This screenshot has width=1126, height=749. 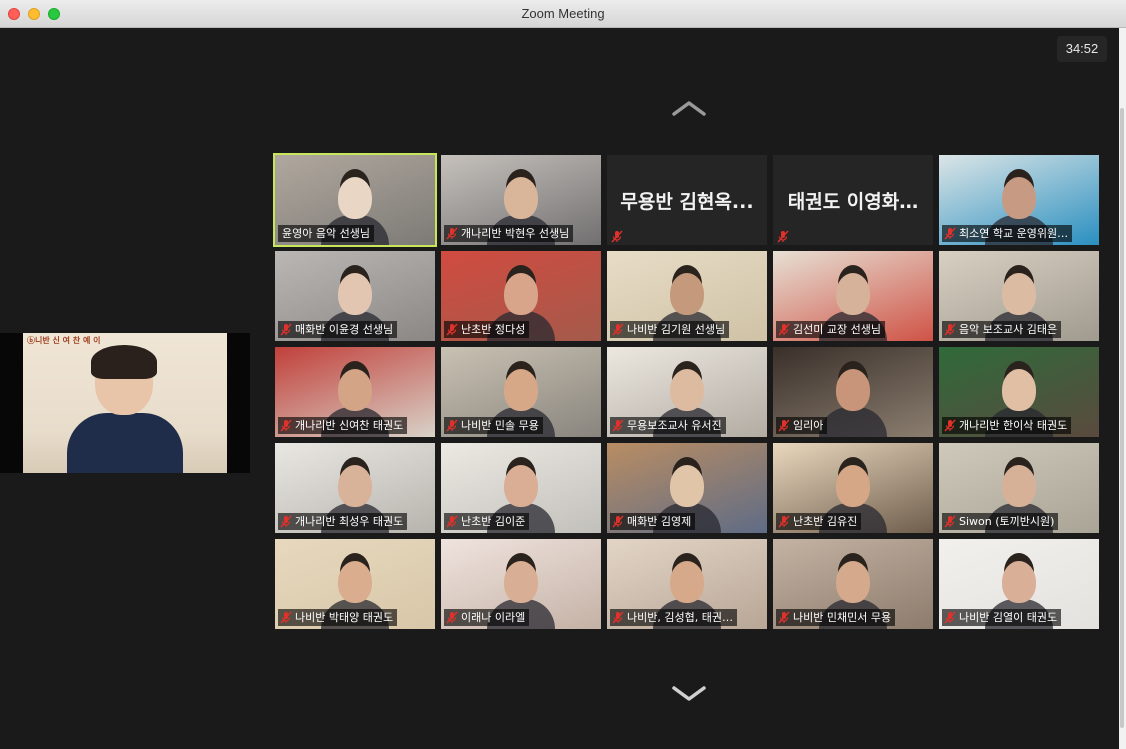 I want to click on participant-tile: 개나리반 박현우 선생님, so click(x=521, y=200).